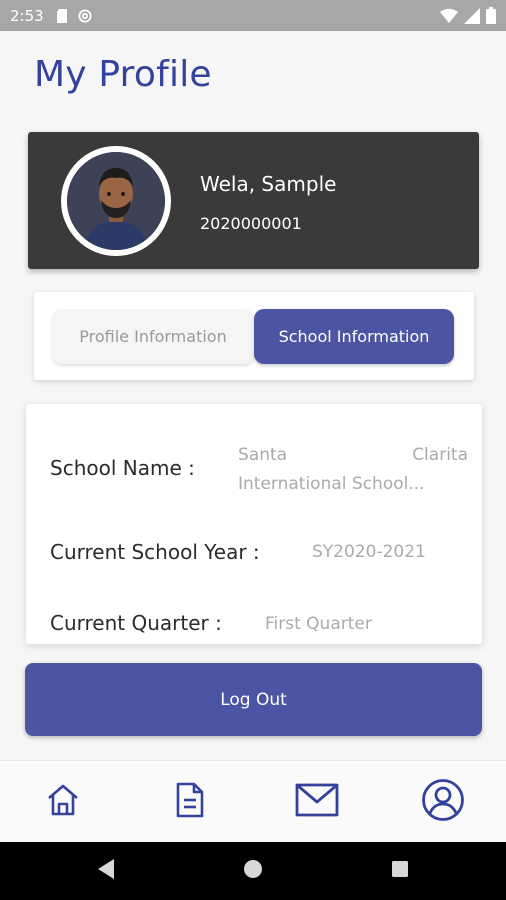 This screenshot has width=506, height=900. I want to click on tab-profile-information: Profile Information, so click(153, 336).